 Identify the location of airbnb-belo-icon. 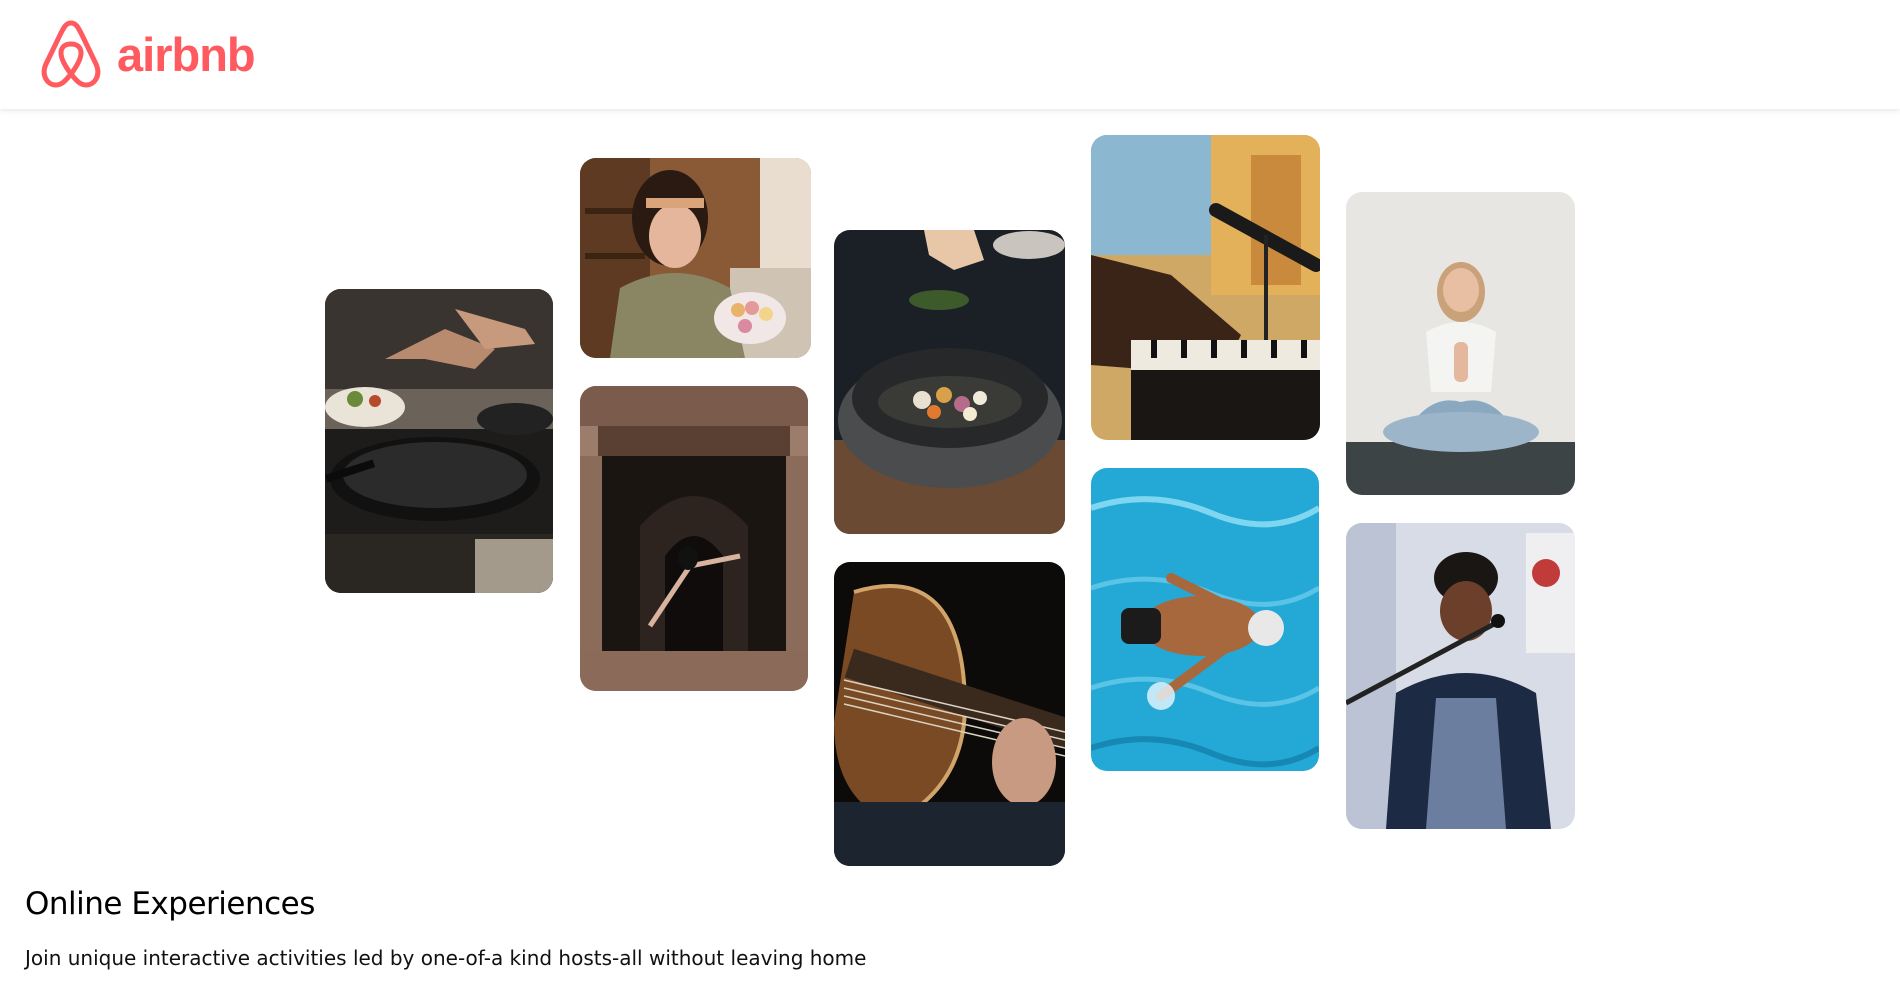
(71, 54).